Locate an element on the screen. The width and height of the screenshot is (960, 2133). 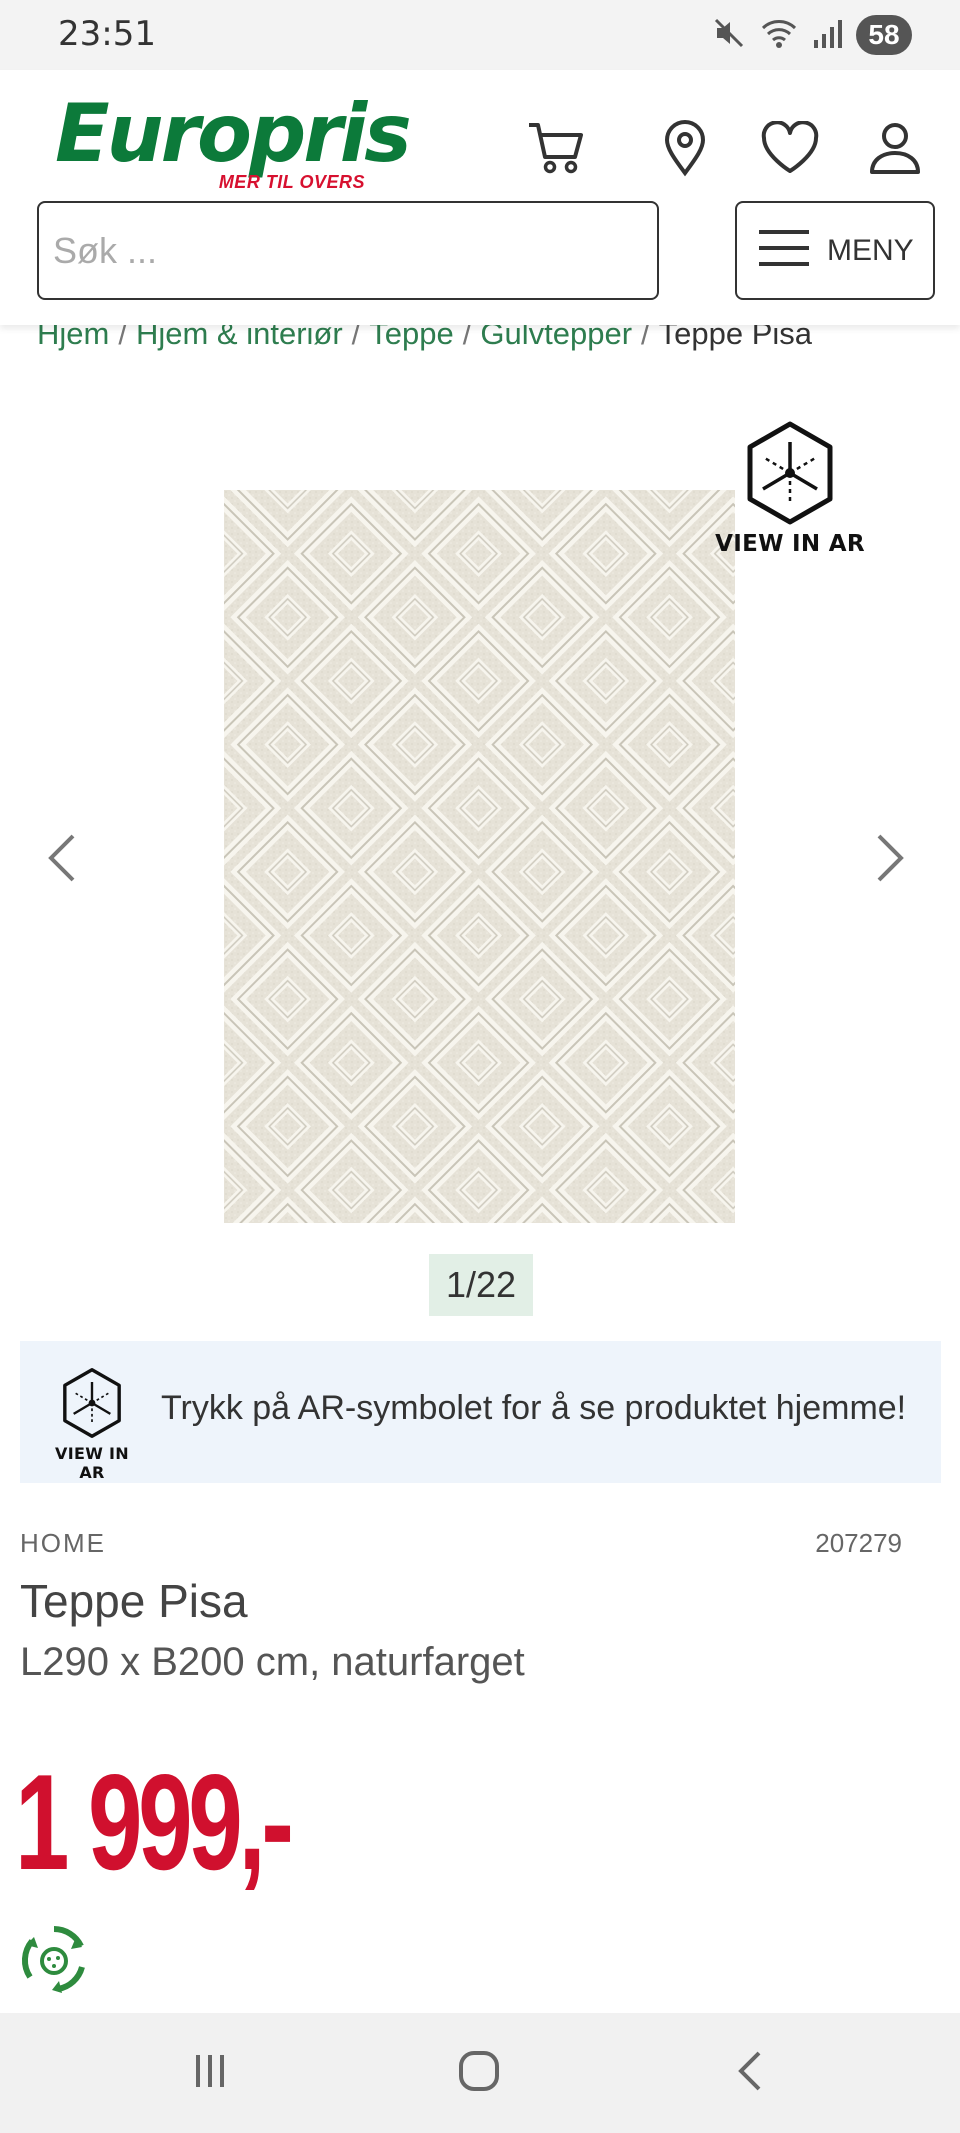
recent-apps-button is located at coordinates (210, 2073).